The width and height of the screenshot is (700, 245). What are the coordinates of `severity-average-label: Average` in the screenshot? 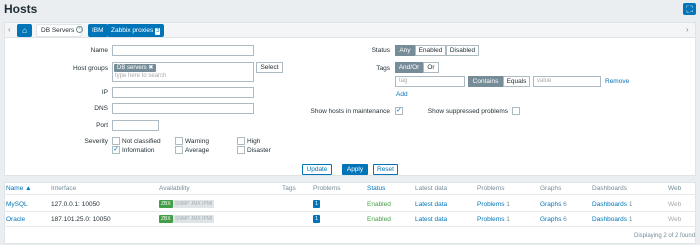 It's located at (197, 150).